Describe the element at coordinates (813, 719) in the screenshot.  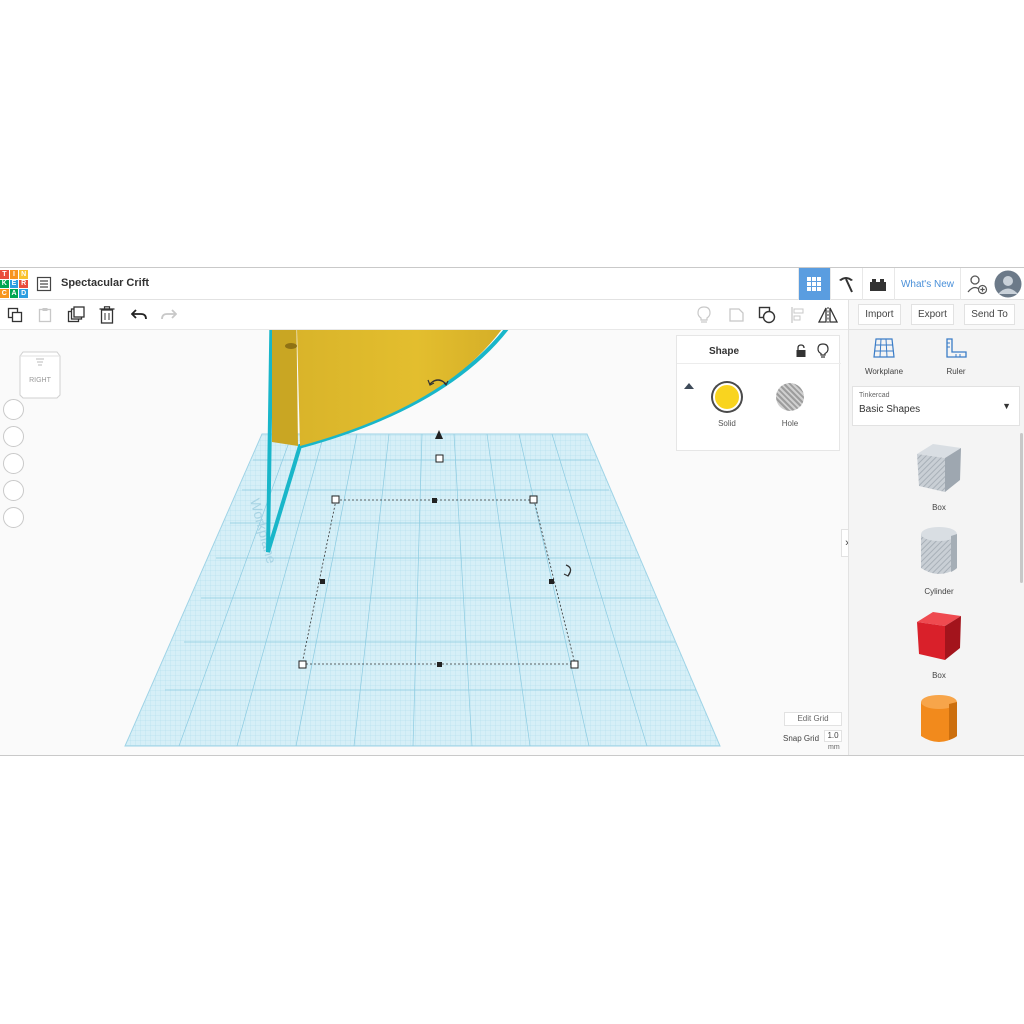
I see `edit-grid-button: Edit Grid` at that location.